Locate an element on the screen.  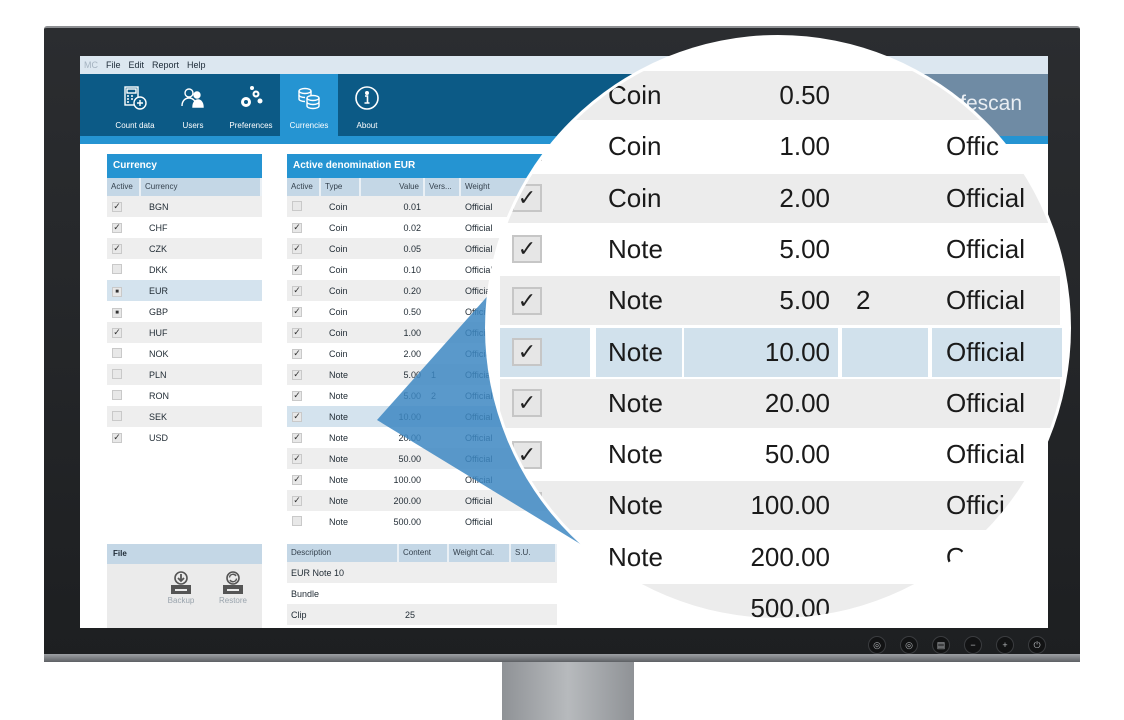
monitor-stand is located at coordinates (568, 691).